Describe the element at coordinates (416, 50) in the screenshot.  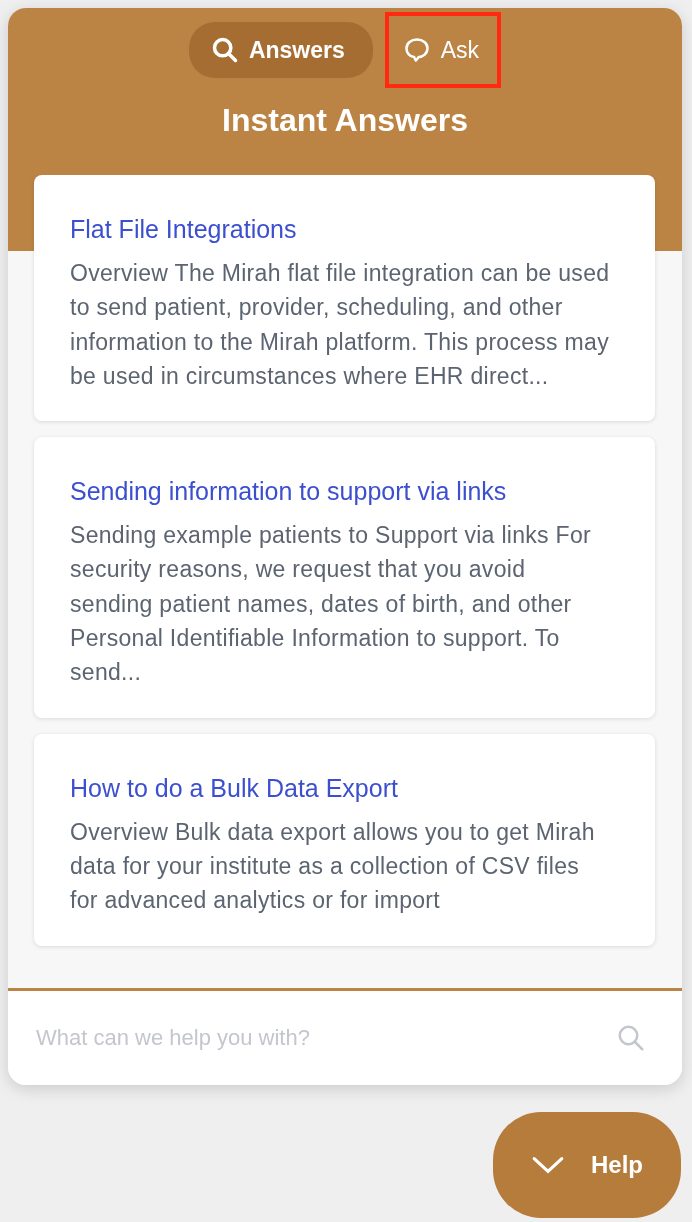
I see `speech-bubble-icon` at that location.